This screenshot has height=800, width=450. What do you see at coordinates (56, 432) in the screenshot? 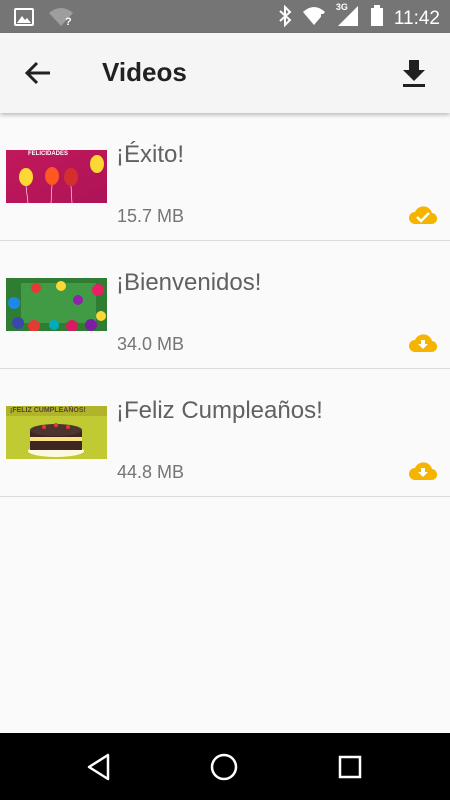
I see `video-thumbnail: ¡FELIZ CUMPLEAÑOS!` at bounding box center [56, 432].